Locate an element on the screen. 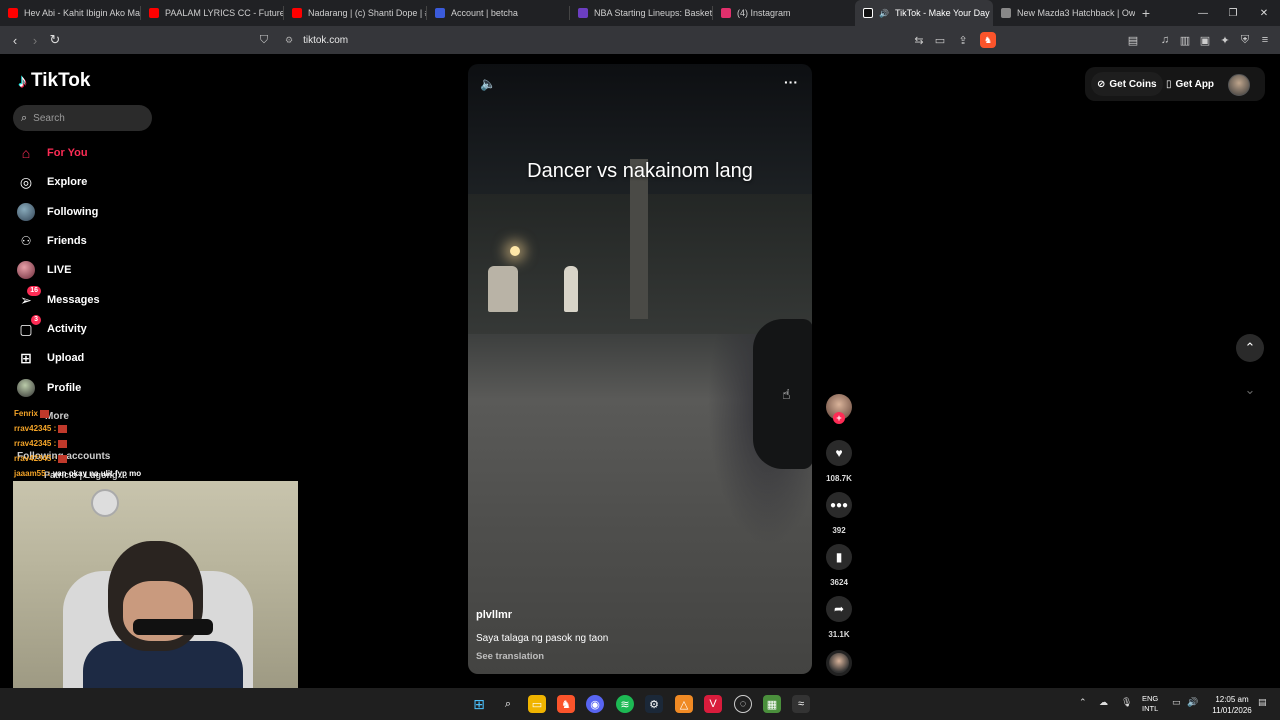 The width and height of the screenshot is (1280, 720). reload-icon: ↻ is located at coordinates (55, 40).